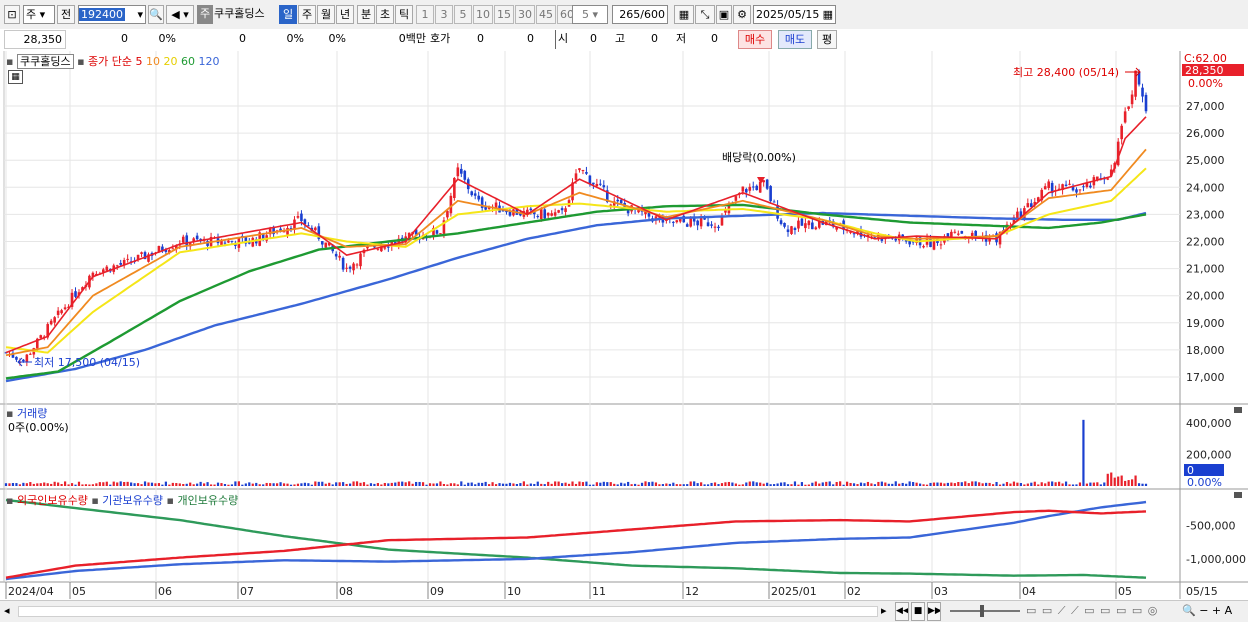 The image size is (1248, 622). Describe the element at coordinates (12, 14) in the screenshot. I see `layout-icon: ⊡` at that location.